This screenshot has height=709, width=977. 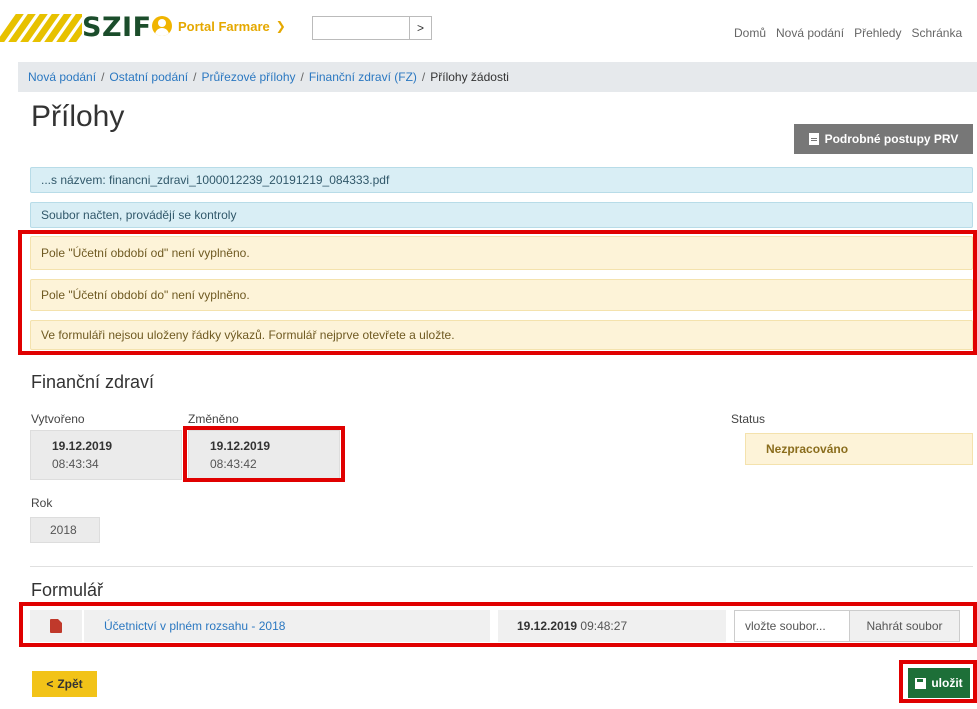 I want to click on status-badge: Nezpracováno, so click(x=859, y=449).